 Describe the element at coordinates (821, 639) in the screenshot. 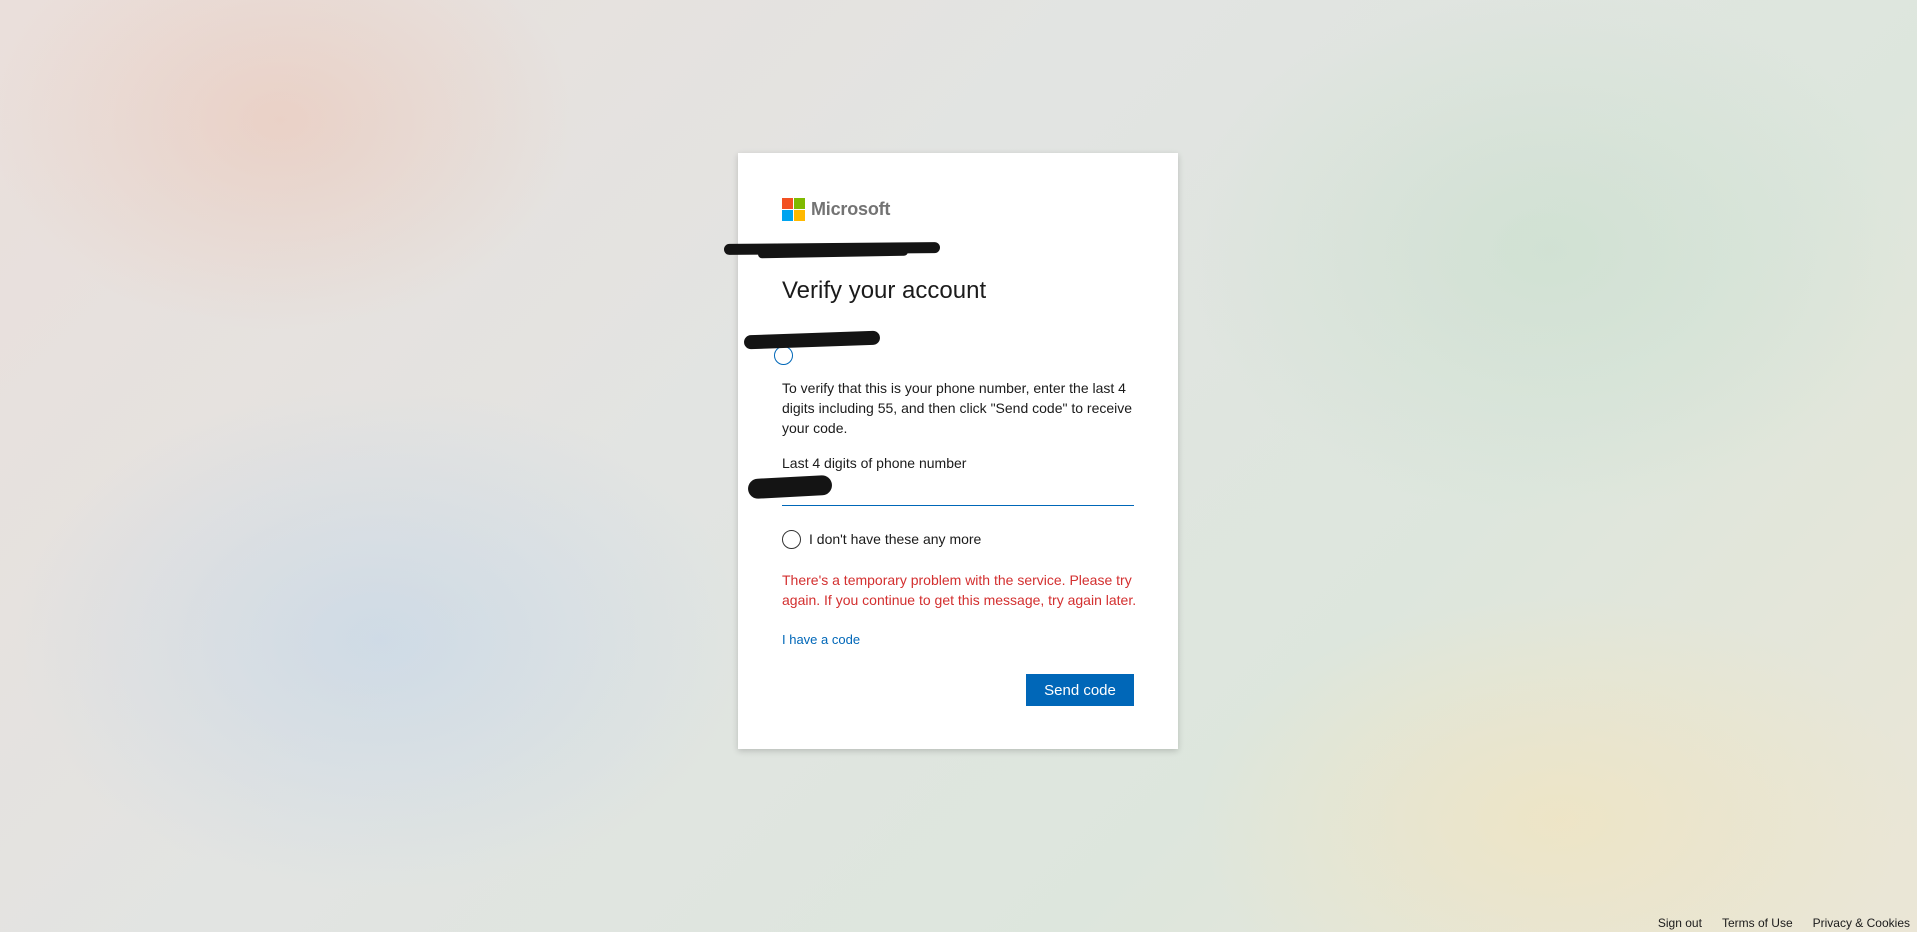

I see `have-code-link: I have a code` at that location.